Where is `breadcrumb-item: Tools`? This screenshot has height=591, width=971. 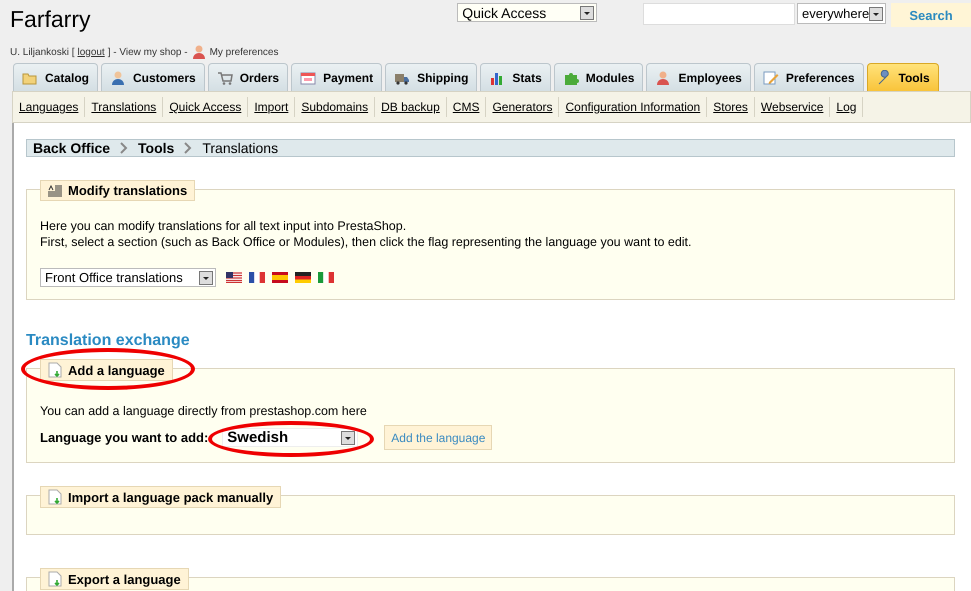
breadcrumb-item: Tools is located at coordinates (156, 148).